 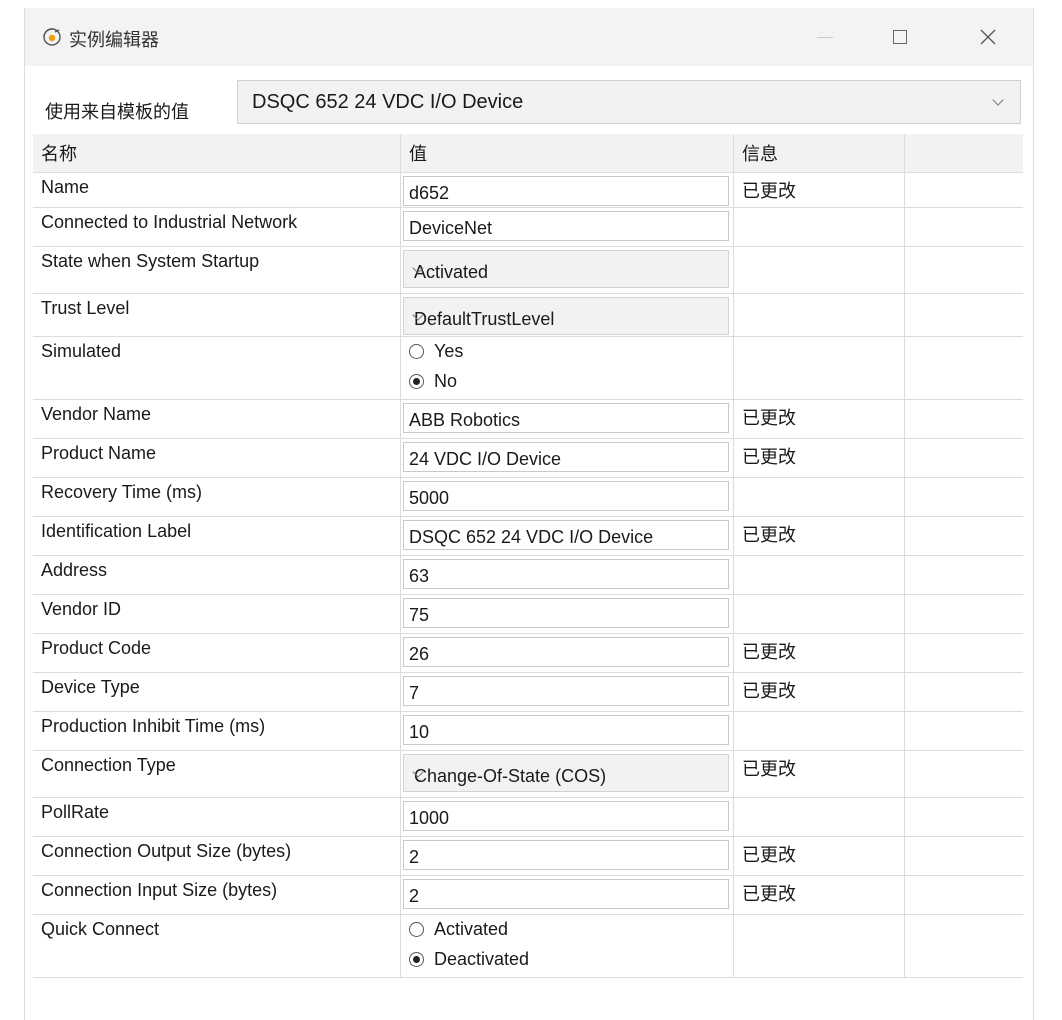 I want to click on window-title: 实例编辑器, so click(x=114, y=40).